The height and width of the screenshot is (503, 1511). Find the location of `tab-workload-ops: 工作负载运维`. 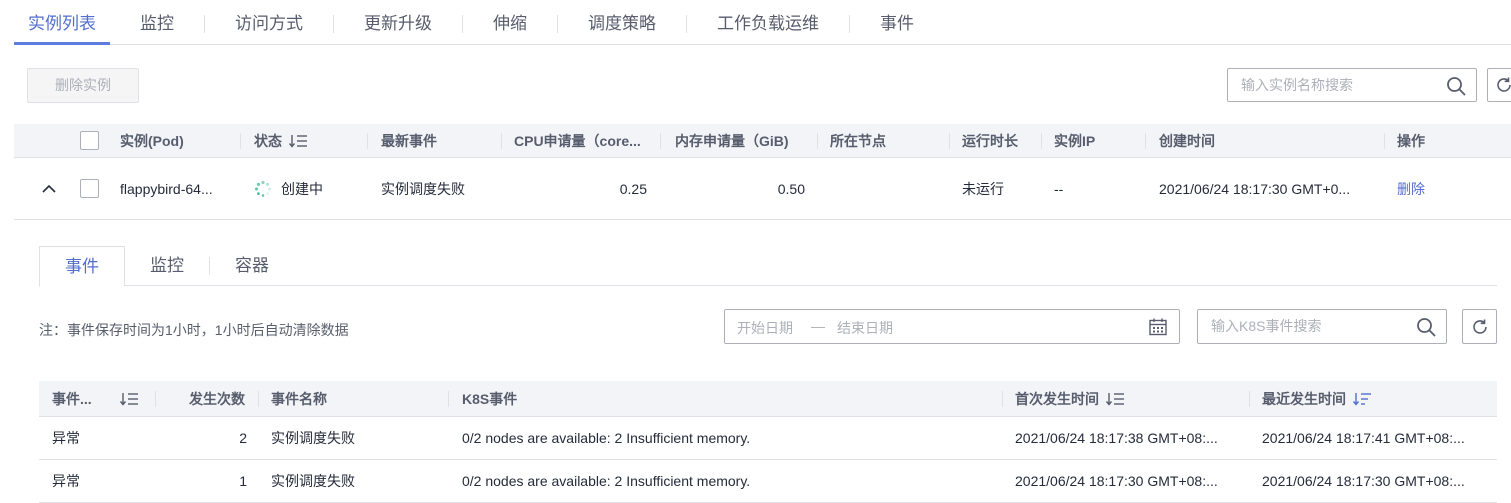

tab-workload-ops: 工作负载运维 is located at coordinates (768, 22).